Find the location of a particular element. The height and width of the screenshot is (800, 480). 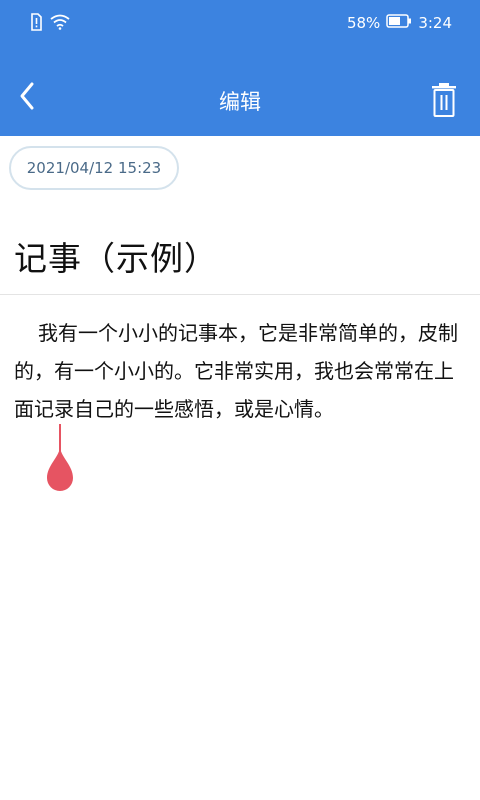

alert-sim-icon is located at coordinates (36, 24).